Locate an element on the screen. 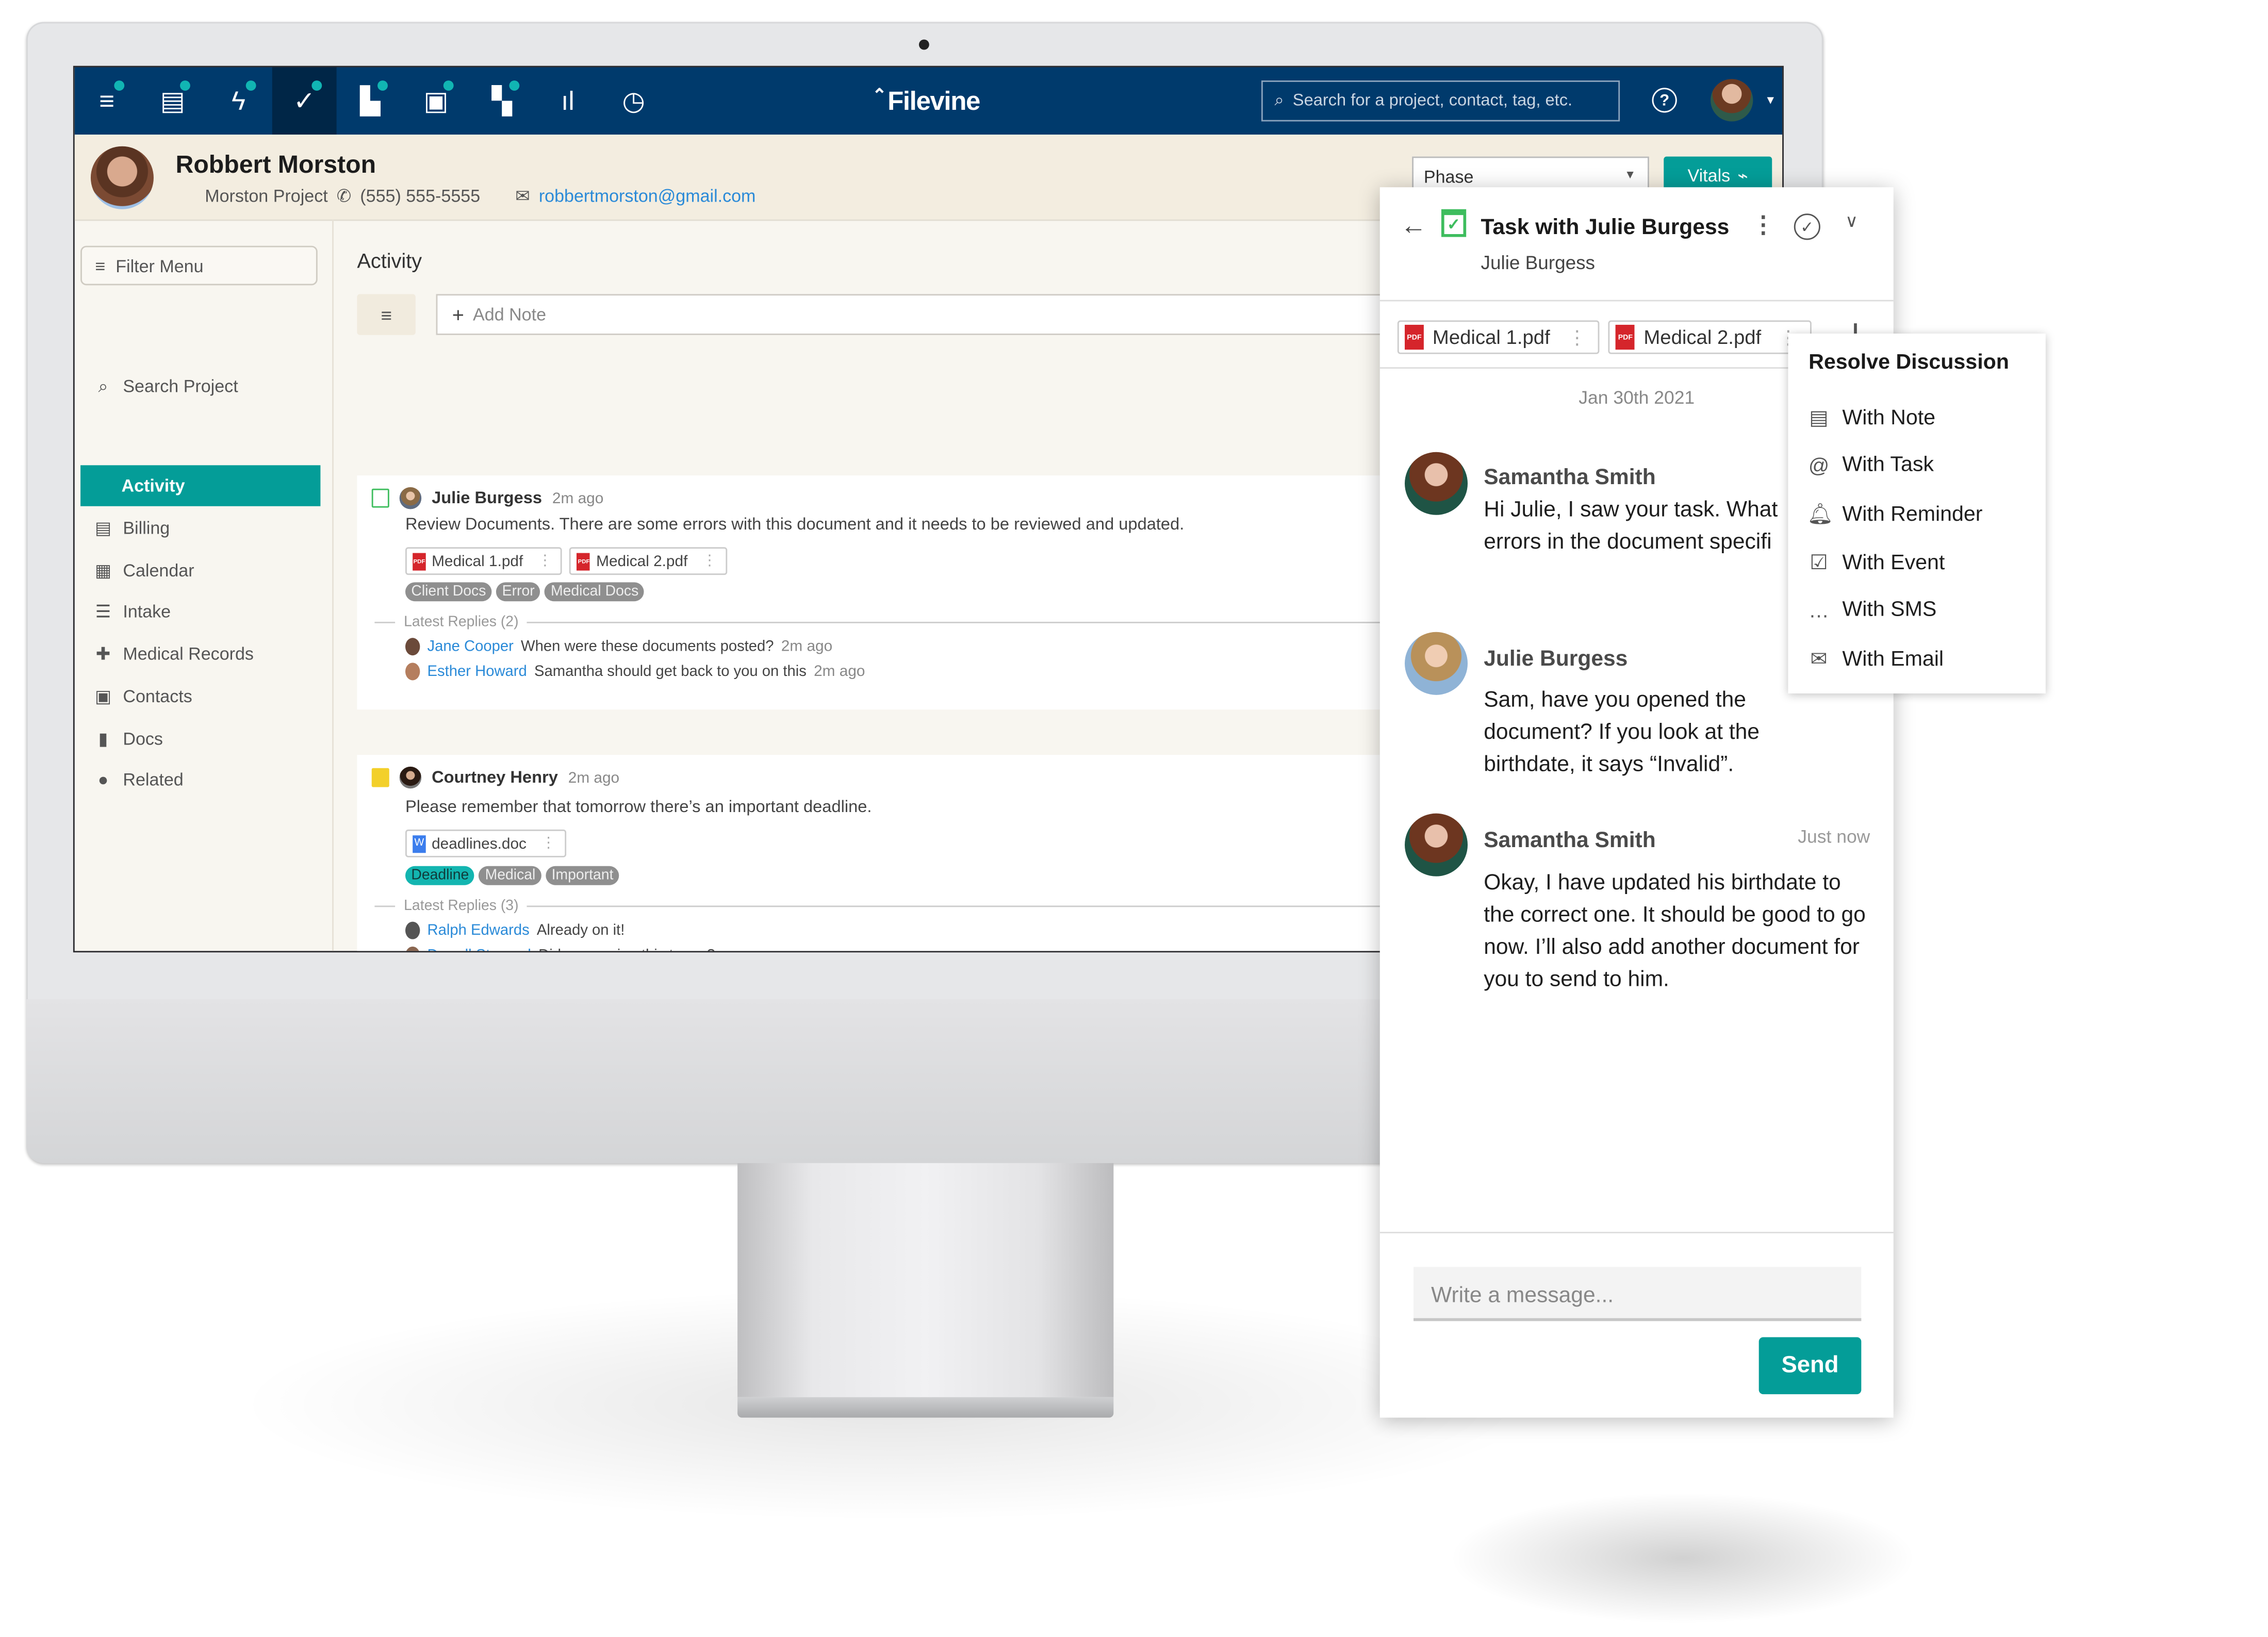 This screenshot has width=2268, height=1637. help-icon: ? is located at coordinates (1664, 100).